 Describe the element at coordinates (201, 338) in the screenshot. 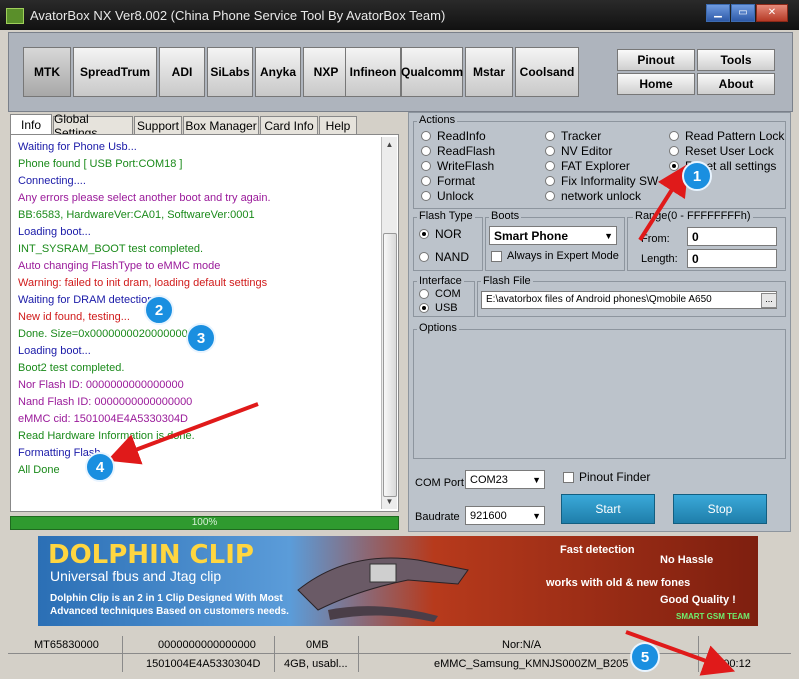

I see `annotation-marker-3: 3` at that location.